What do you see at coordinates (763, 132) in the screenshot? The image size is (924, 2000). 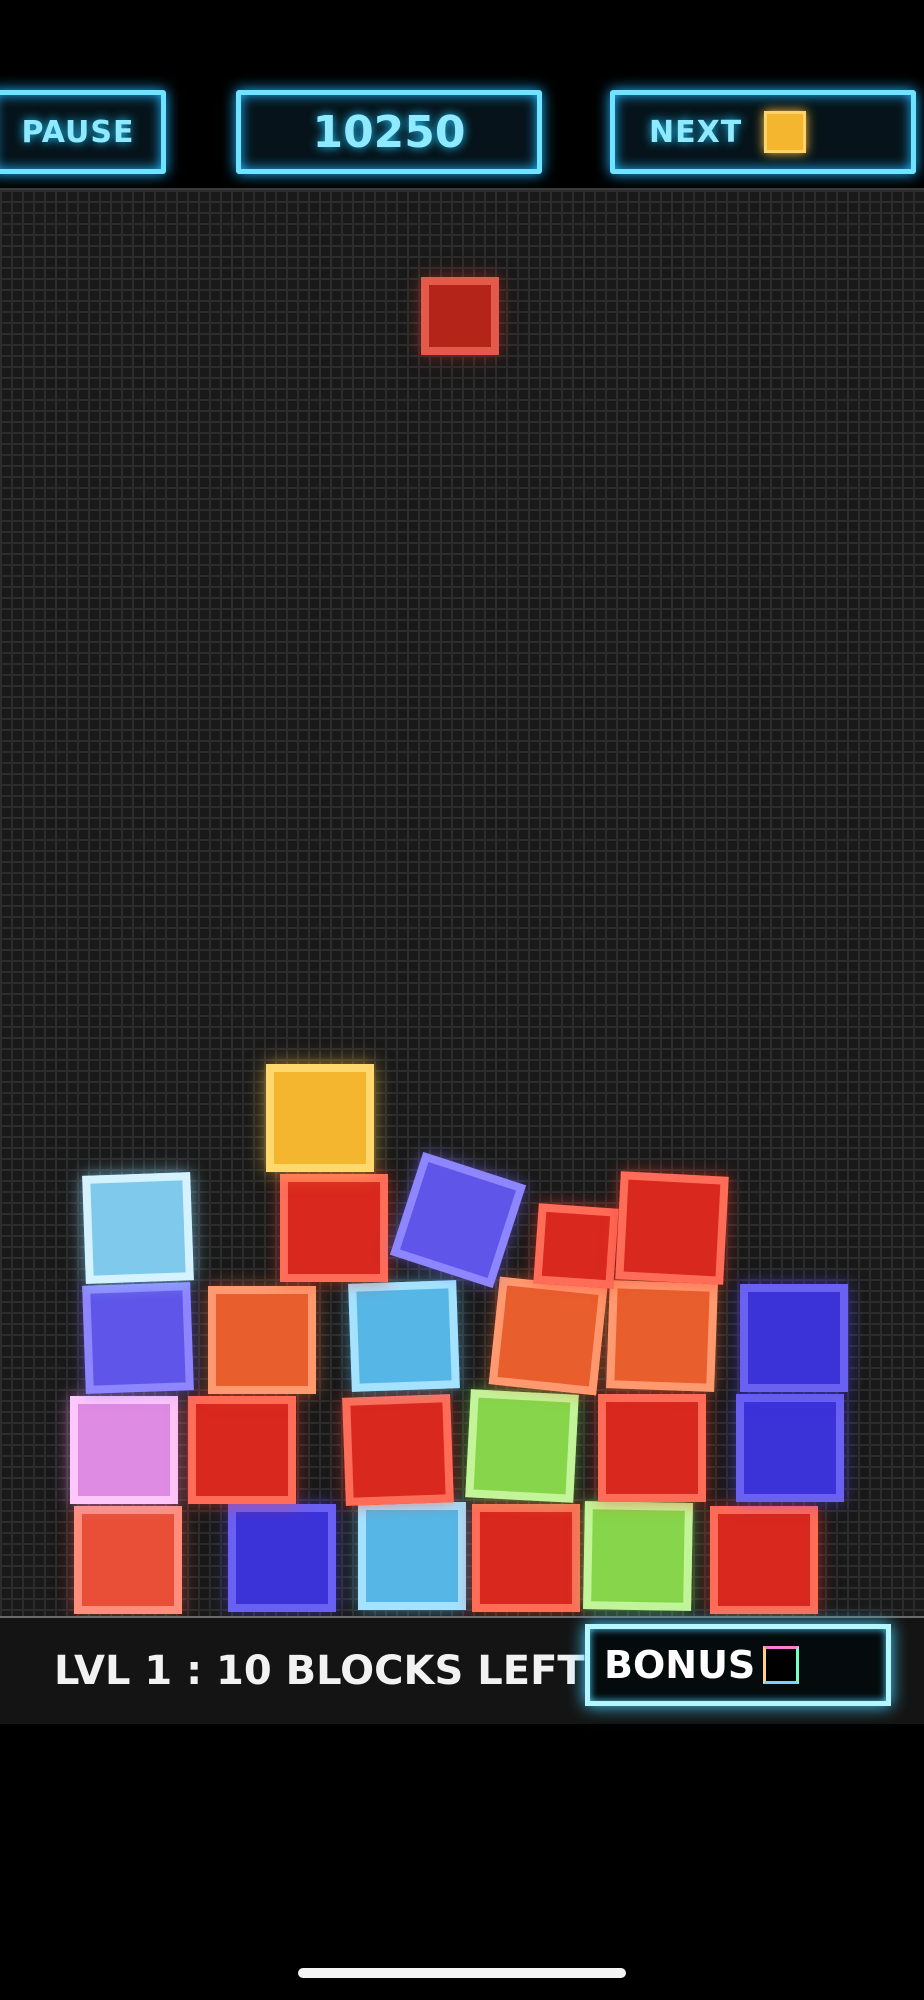 I see `next-block-preview: NEXT` at bounding box center [763, 132].